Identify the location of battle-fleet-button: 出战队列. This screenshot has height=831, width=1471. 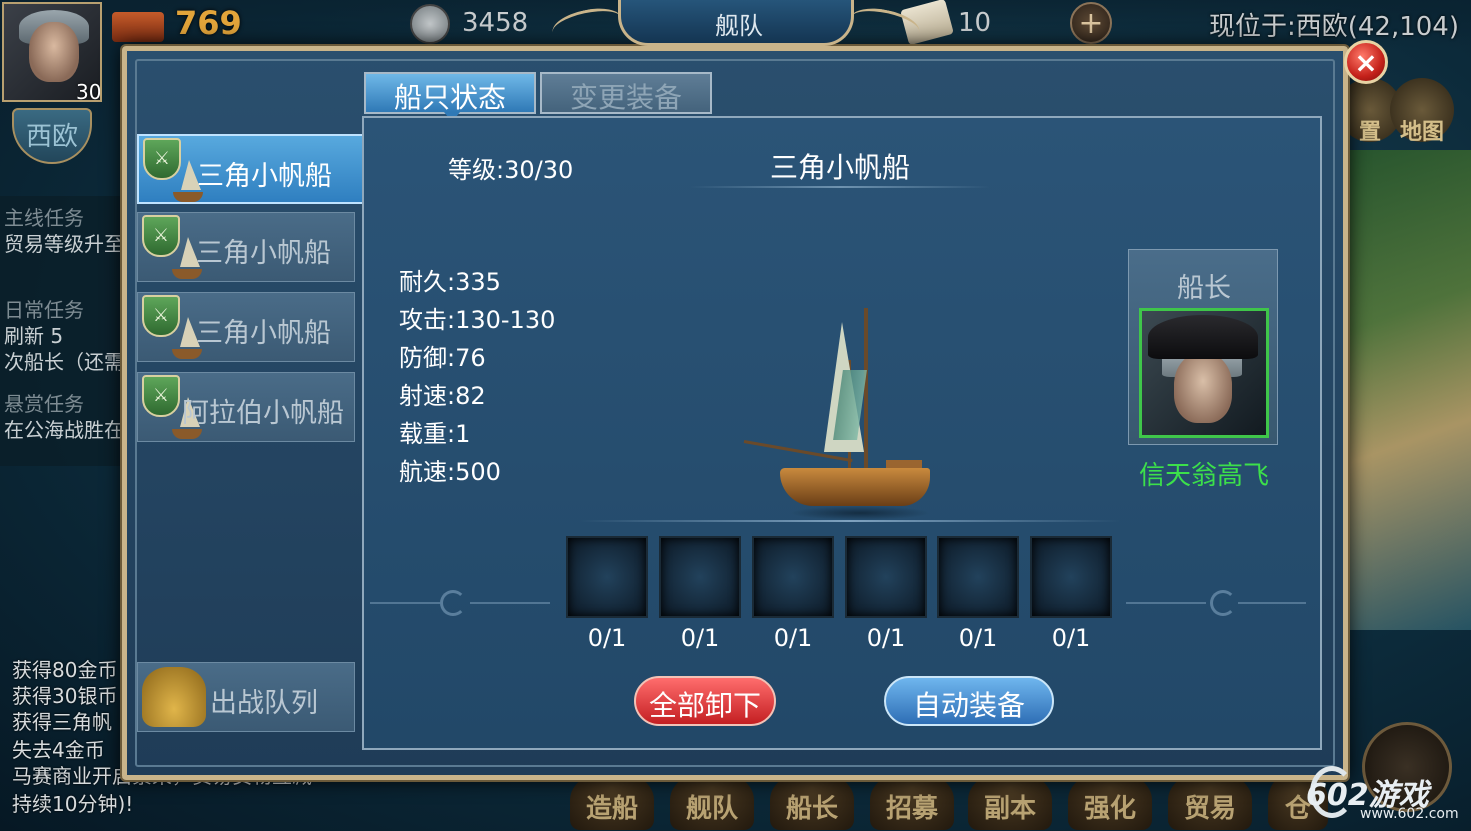
(246, 697).